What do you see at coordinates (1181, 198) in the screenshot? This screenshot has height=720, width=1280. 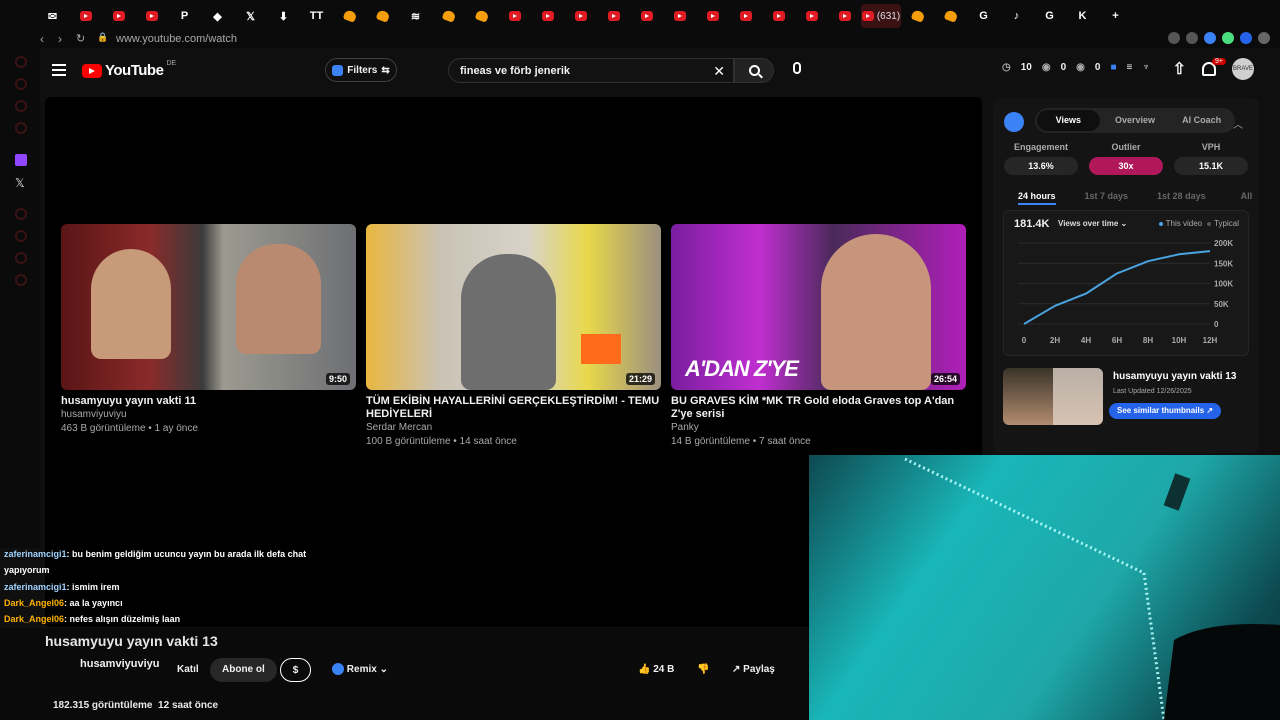 I see `range-28d: 1st 28 days` at bounding box center [1181, 198].